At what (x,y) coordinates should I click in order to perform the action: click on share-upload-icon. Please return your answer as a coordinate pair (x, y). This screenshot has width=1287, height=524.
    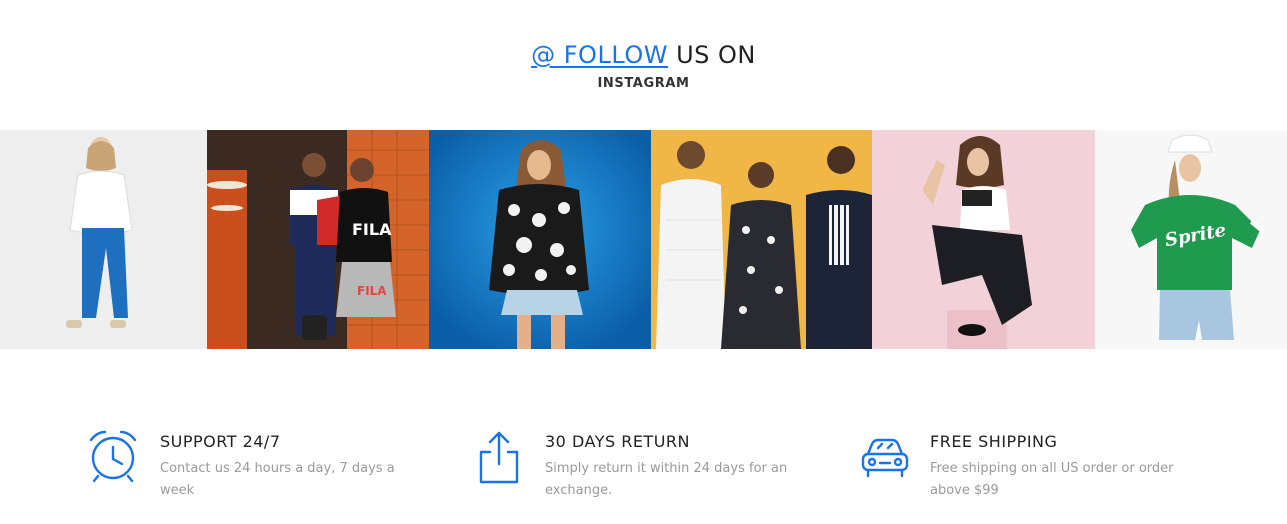
    Looking at the image, I should click on (500, 457).